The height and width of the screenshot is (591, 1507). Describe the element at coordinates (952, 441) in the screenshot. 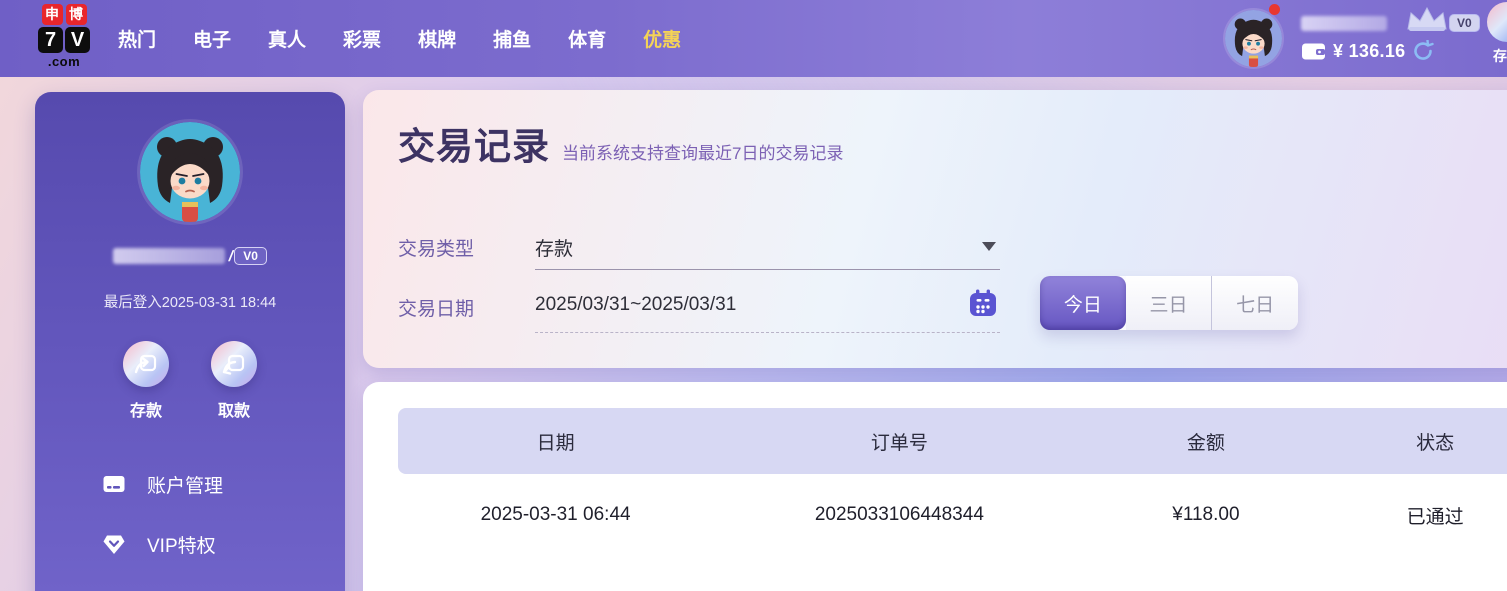

I see `table-header-row: 日期 订单号 金额 状态` at that location.